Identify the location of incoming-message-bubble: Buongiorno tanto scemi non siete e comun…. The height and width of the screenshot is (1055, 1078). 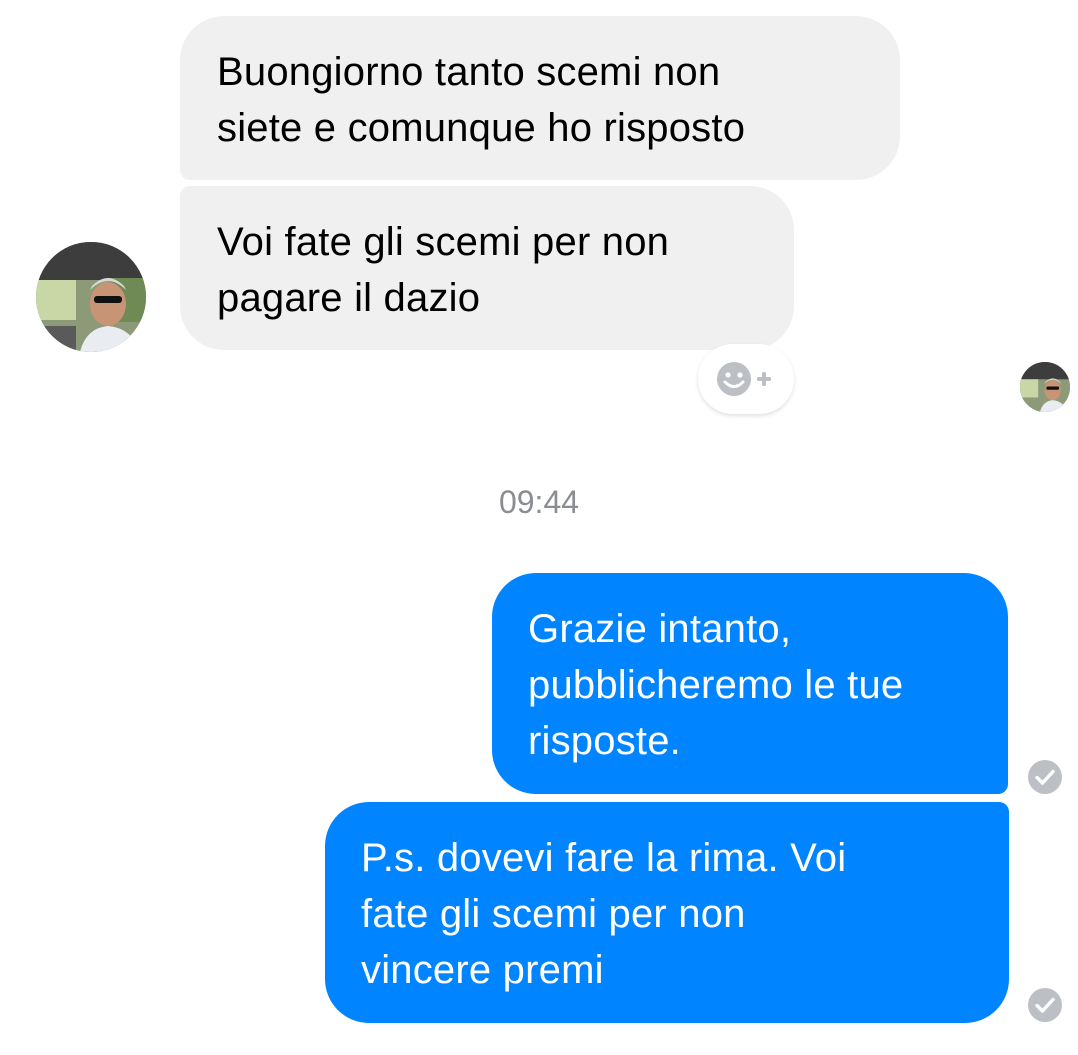
(540, 98).